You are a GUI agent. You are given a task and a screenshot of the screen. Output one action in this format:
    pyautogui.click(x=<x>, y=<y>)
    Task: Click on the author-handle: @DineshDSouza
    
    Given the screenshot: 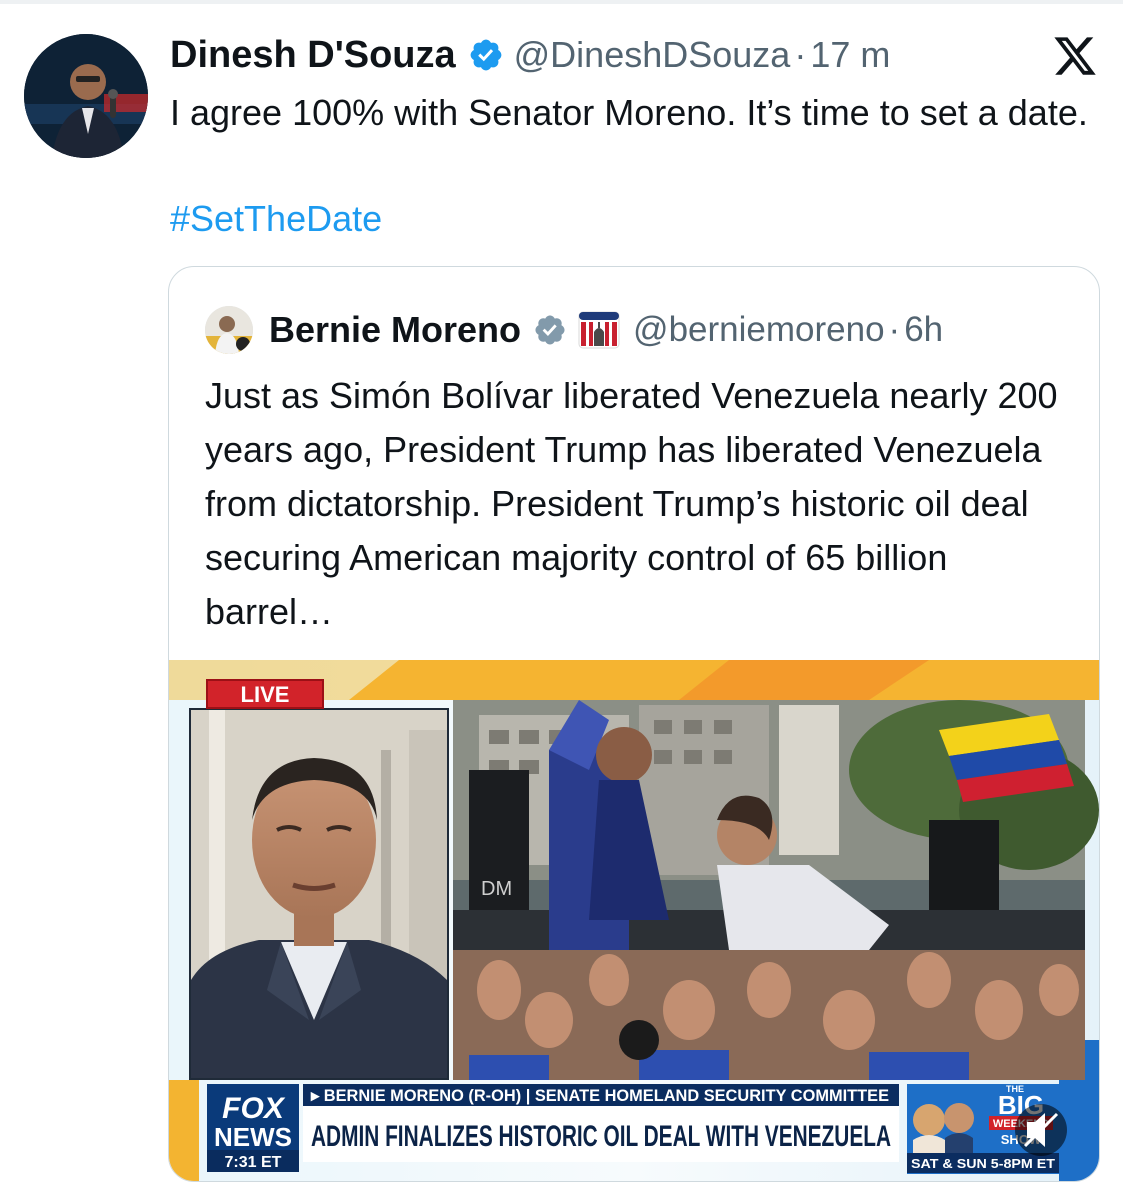 What is the action you would take?
    pyautogui.click(x=652, y=55)
    